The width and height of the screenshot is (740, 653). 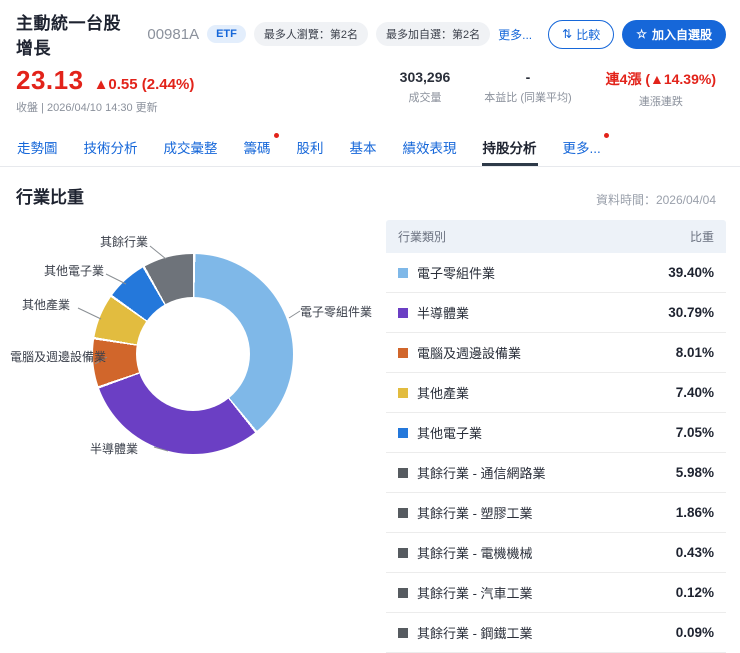 I want to click on add-watchlist-button: ☆ 加入自選股, so click(x=674, y=34).